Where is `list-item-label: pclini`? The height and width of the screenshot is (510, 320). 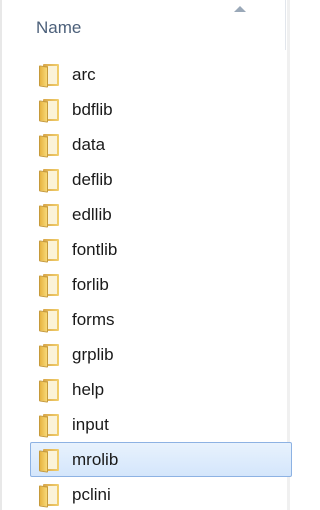
list-item-label: pclini is located at coordinates (91, 494).